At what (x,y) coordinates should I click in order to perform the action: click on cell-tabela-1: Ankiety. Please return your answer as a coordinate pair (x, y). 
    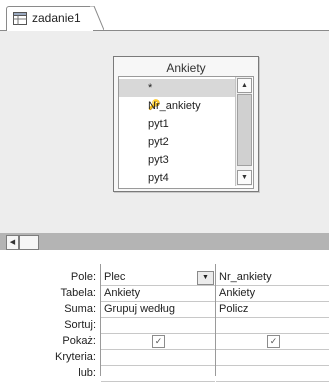
    Looking at the image, I should click on (158, 294).